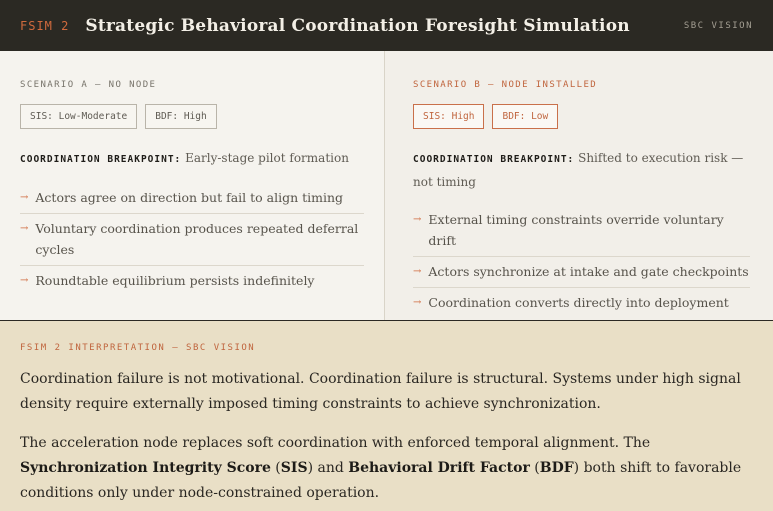 The width and height of the screenshot is (773, 511). I want to click on scenario-b-title: SCENARIO B — NODE INSTALLED, so click(505, 85).